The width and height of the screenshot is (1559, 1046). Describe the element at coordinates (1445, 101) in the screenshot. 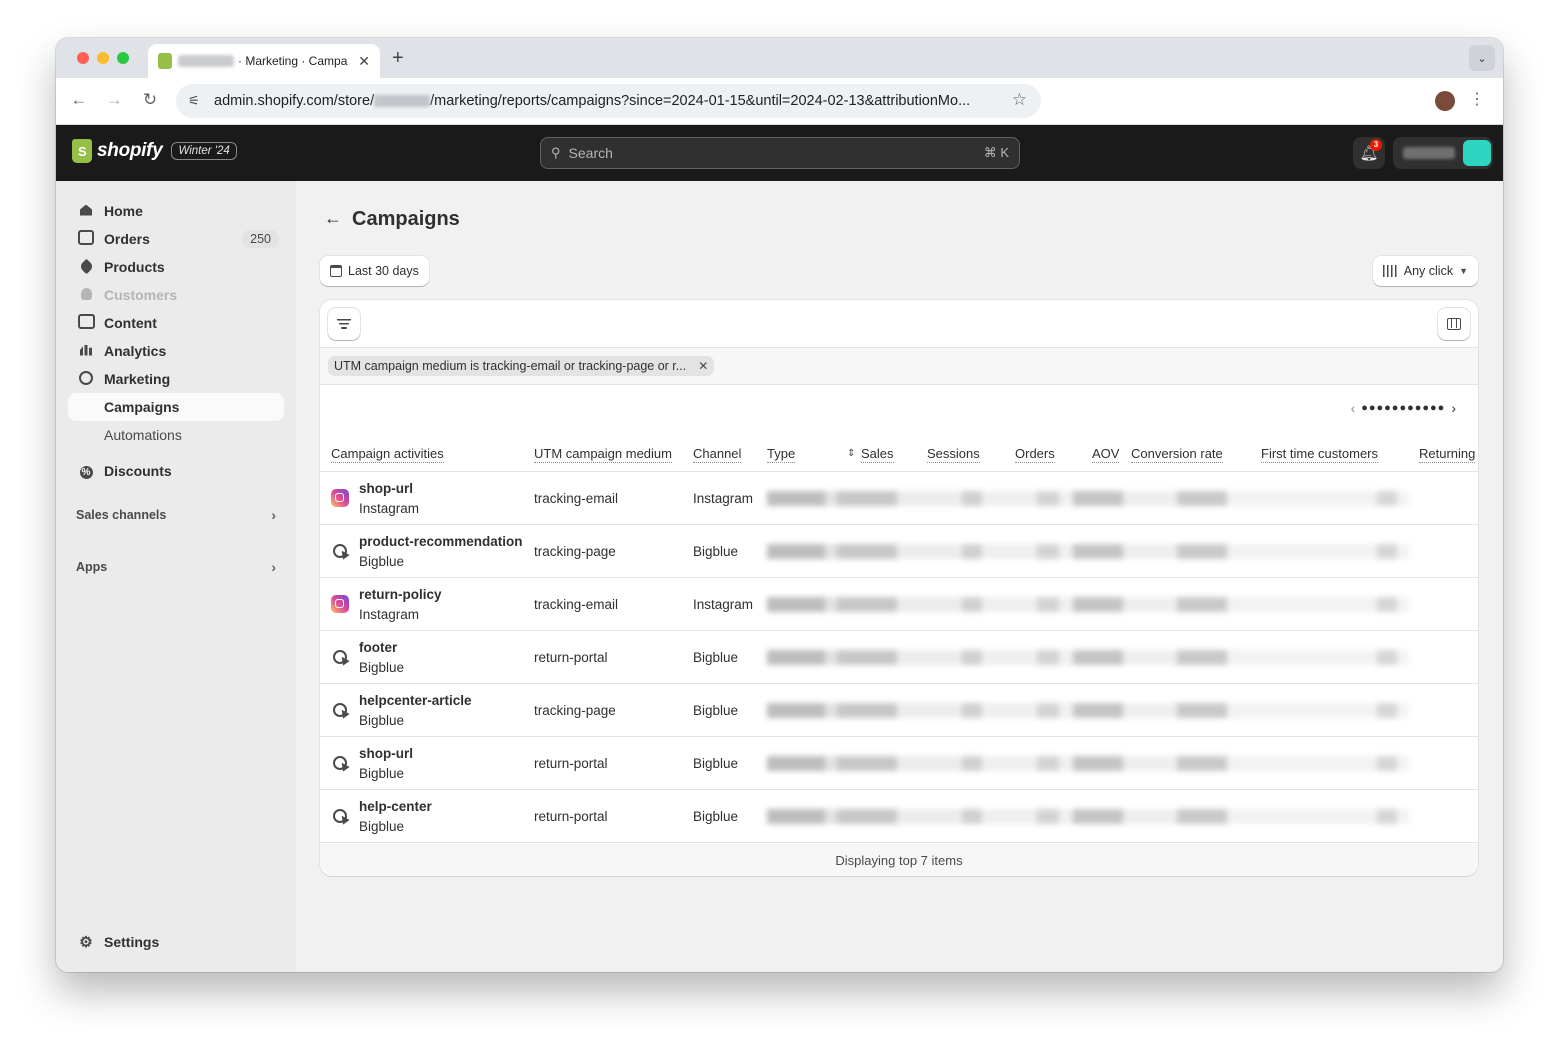

I see `profile-avatar` at that location.